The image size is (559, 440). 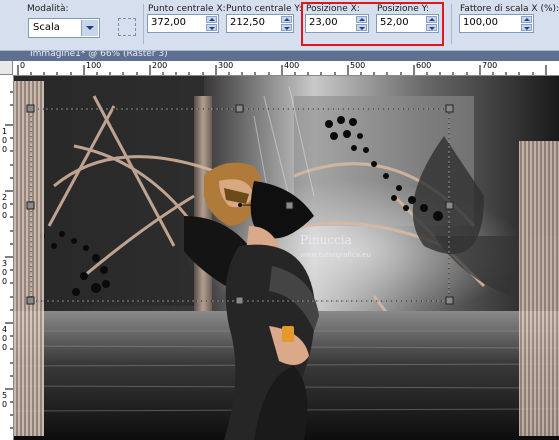 I want to click on center-x-input: 372,00, so click(x=183, y=23).